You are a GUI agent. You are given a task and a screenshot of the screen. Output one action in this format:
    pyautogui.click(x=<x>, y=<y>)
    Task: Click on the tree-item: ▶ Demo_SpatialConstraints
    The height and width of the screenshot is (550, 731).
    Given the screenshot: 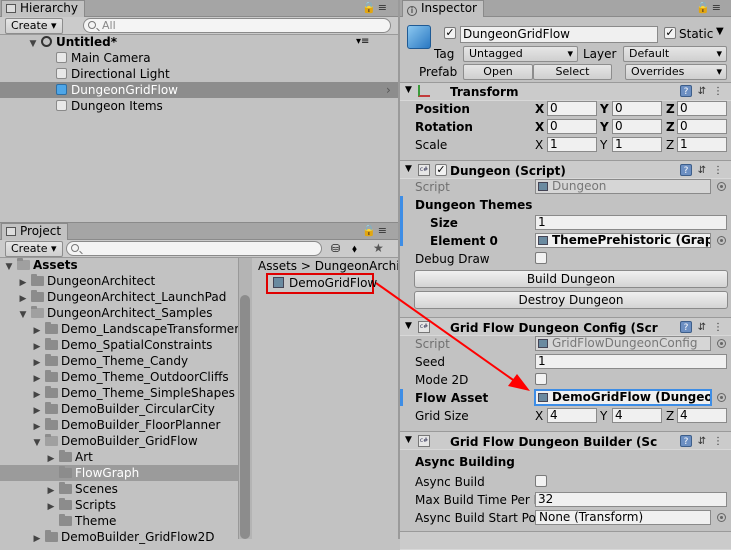 What is the action you would take?
    pyautogui.click(x=119, y=345)
    